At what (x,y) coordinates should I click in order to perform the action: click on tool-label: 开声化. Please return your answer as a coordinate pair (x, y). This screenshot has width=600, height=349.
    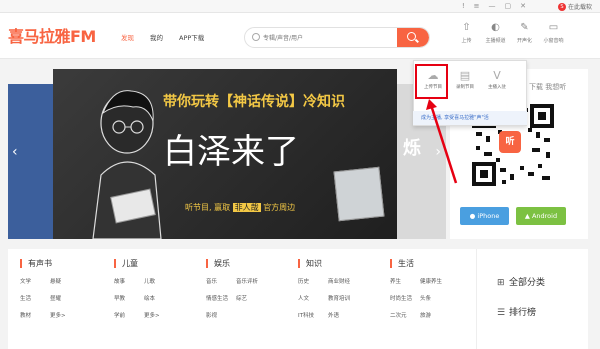
    Looking at the image, I should click on (524, 41).